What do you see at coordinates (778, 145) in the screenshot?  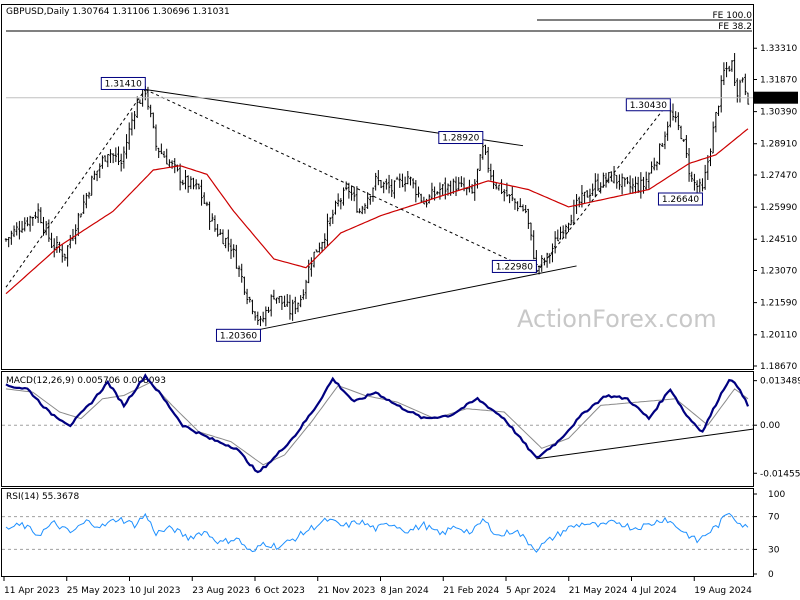 I see `price-tick-label: 1.28910` at bounding box center [778, 145].